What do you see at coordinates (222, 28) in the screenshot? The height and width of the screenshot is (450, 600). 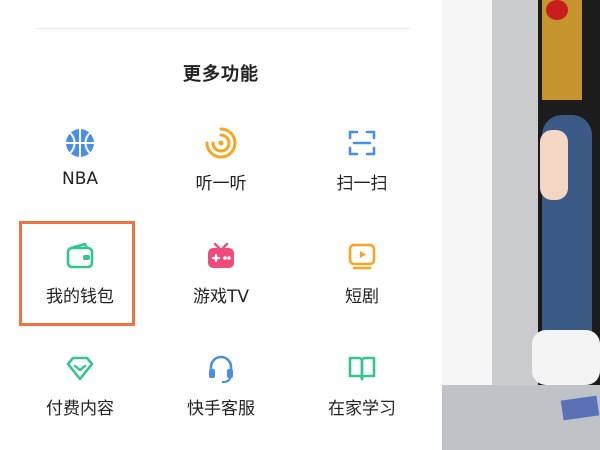 I see `divider` at bounding box center [222, 28].